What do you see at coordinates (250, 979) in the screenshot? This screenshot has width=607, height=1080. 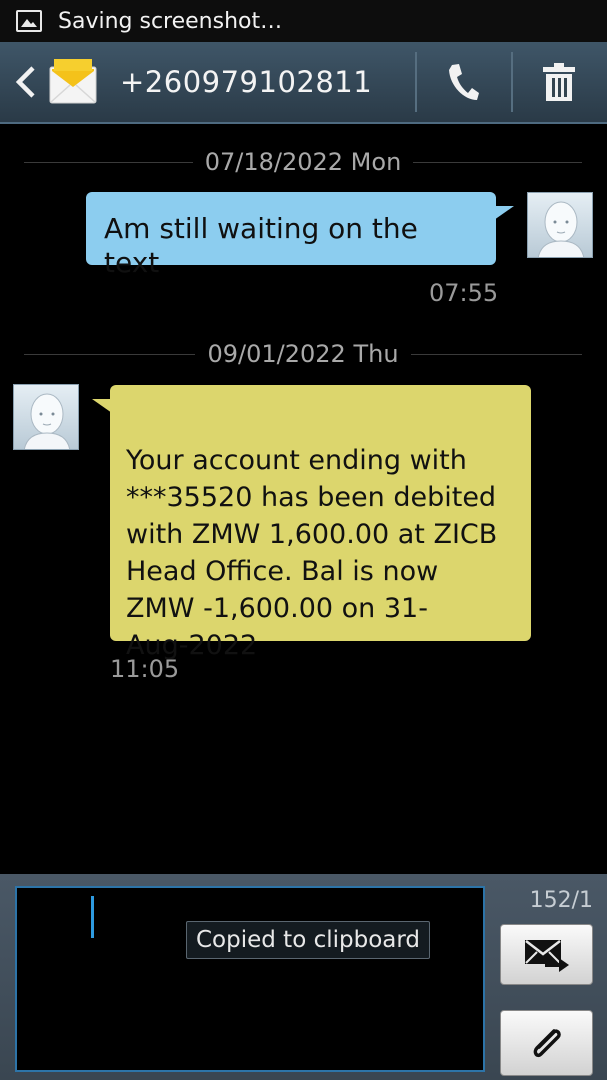 I see `message-input` at bounding box center [250, 979].